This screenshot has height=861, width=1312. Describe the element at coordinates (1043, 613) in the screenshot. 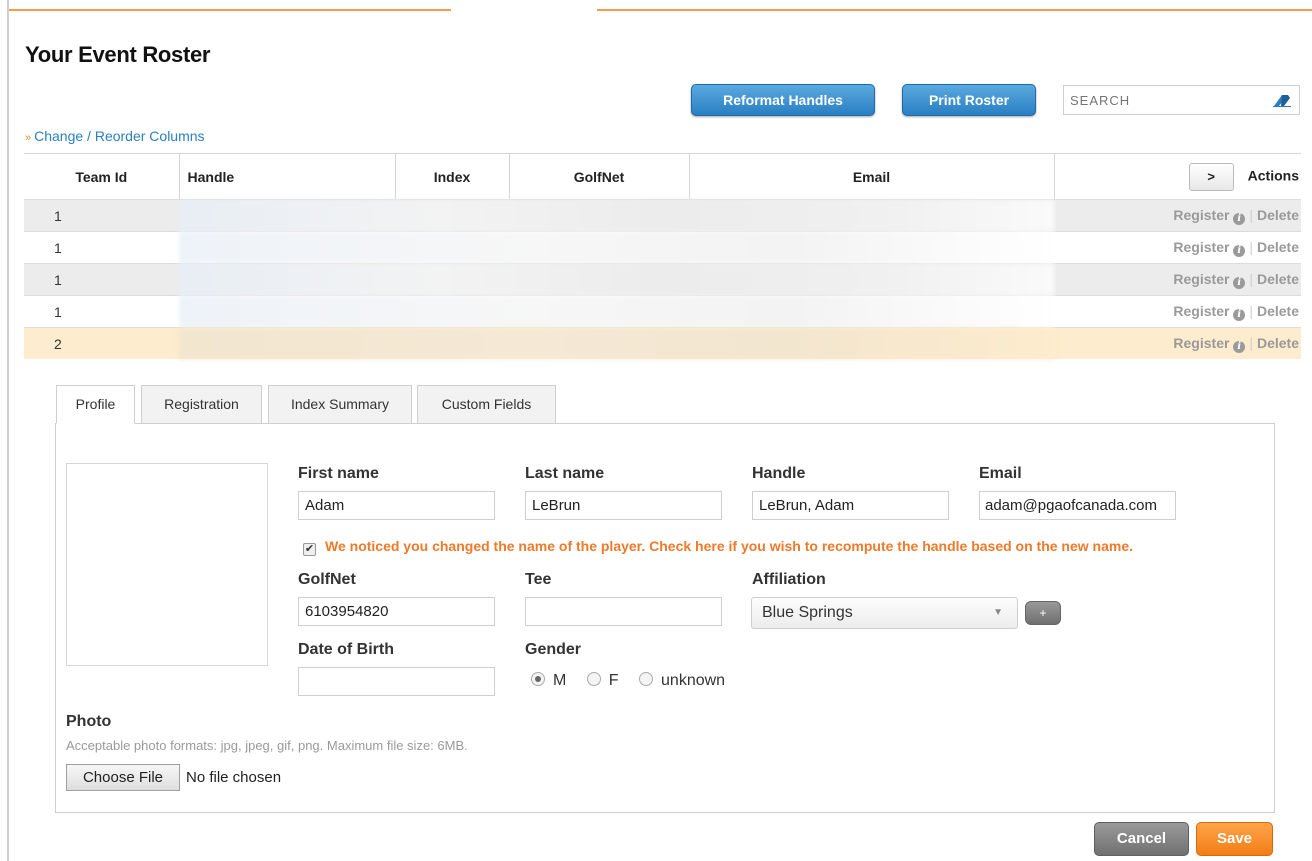

I see `add-affiliation-button: +` at that location.